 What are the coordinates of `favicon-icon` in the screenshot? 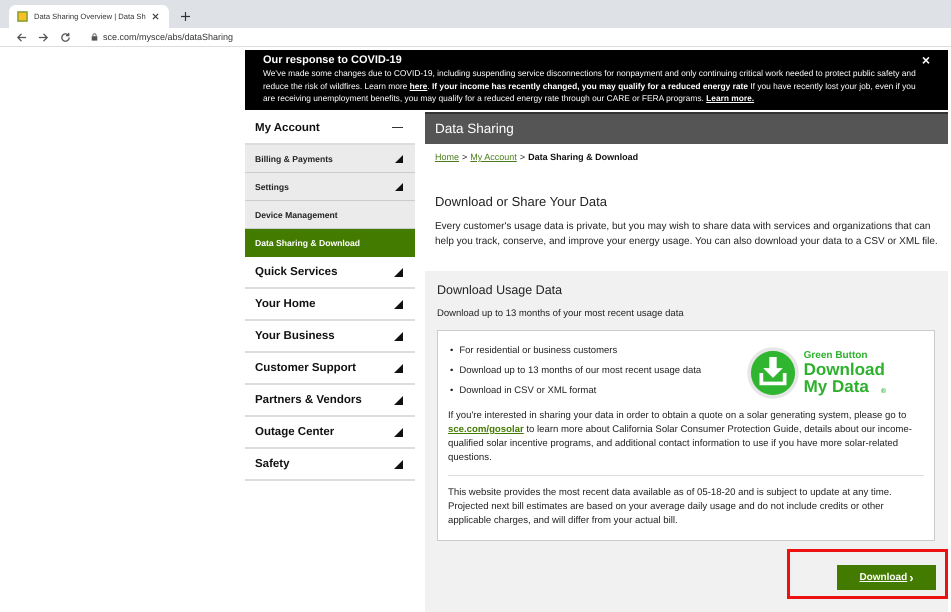 It's located at (22, 16).